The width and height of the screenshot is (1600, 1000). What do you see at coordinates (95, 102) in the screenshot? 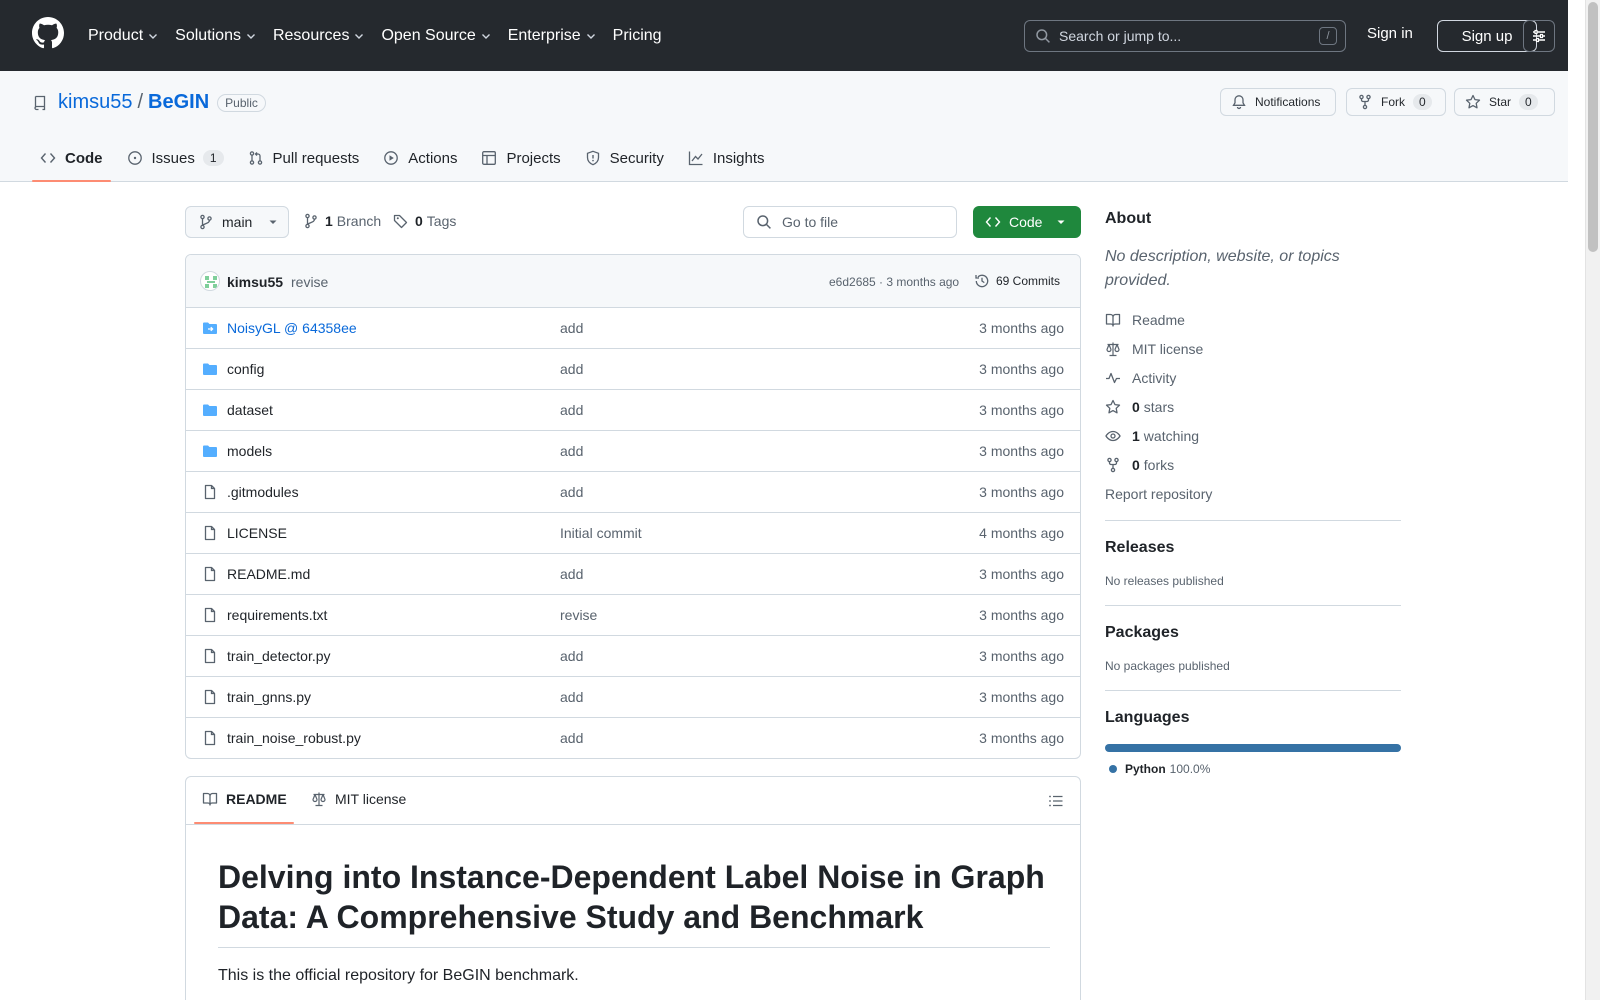
I see `repo-owner-link: kimsu55` at bounding box center [95, 102].